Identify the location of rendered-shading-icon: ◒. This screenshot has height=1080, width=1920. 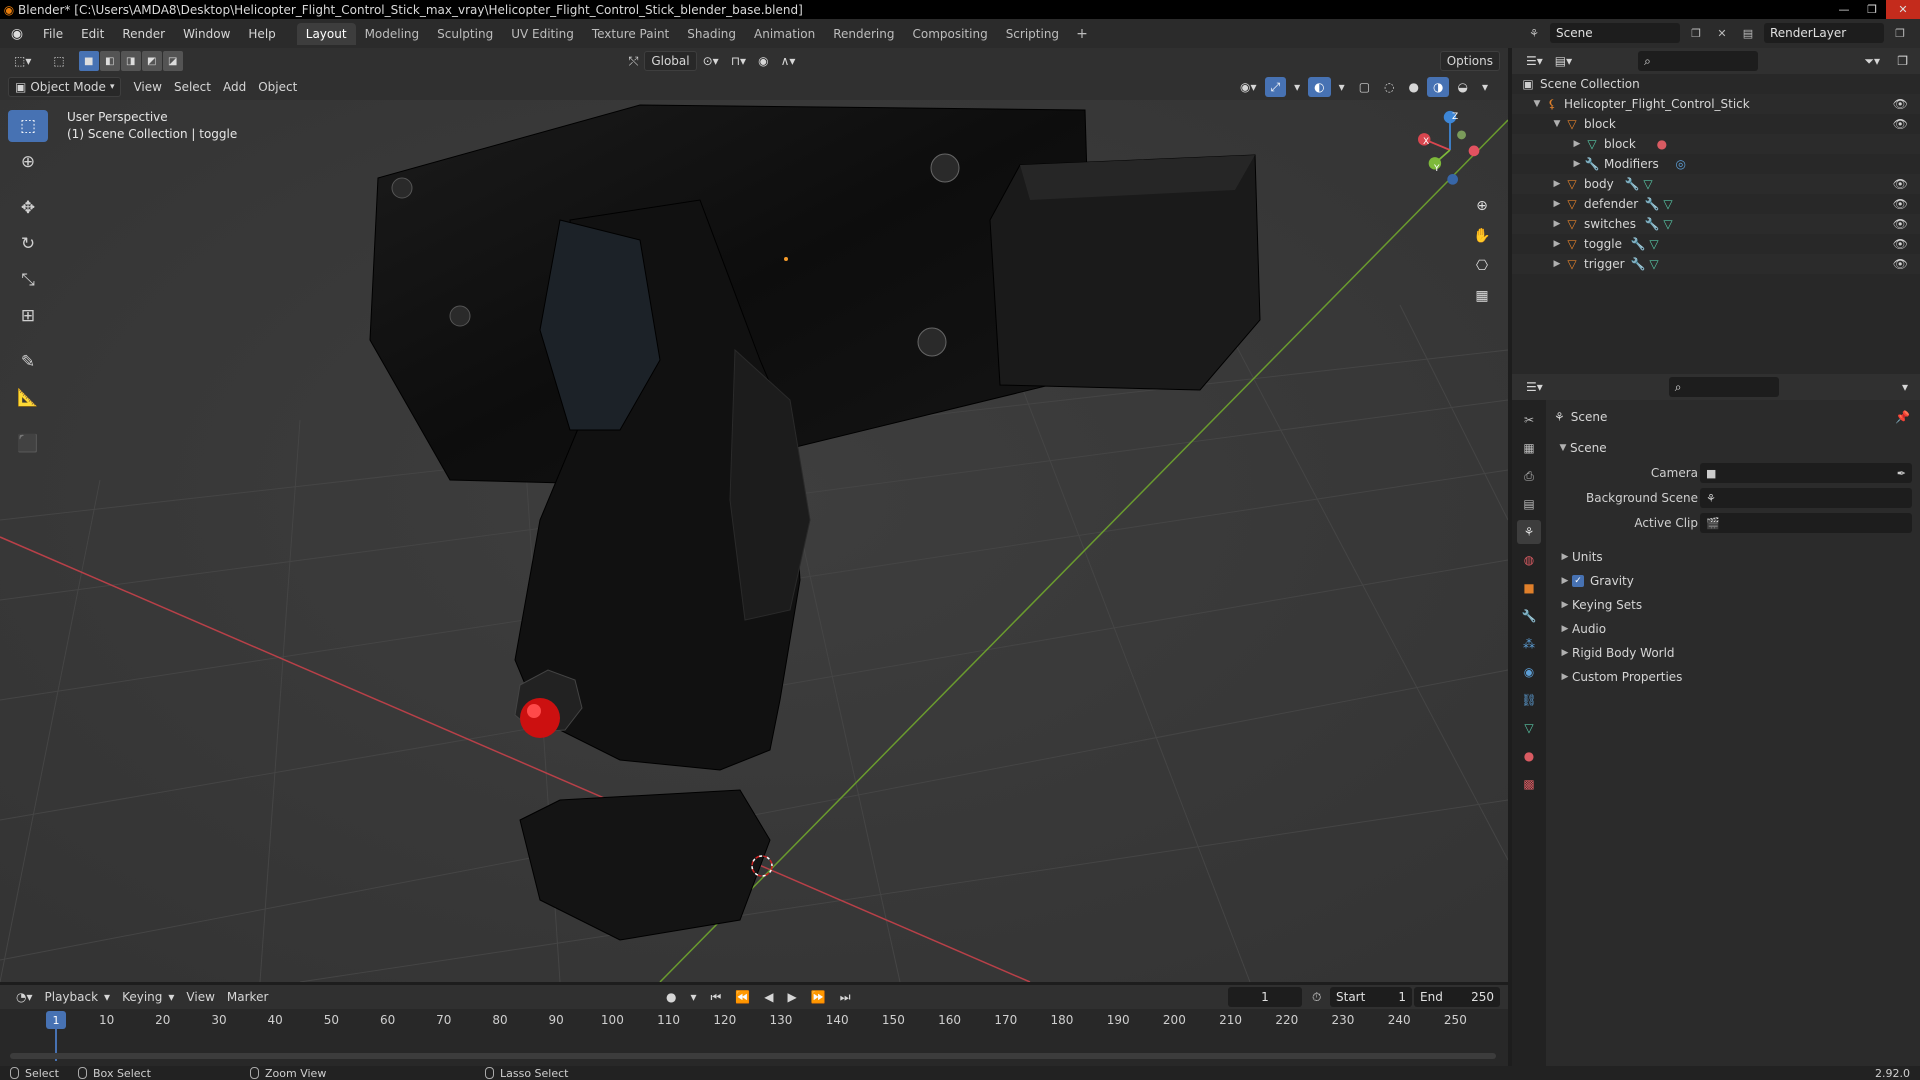
(1462, 87).